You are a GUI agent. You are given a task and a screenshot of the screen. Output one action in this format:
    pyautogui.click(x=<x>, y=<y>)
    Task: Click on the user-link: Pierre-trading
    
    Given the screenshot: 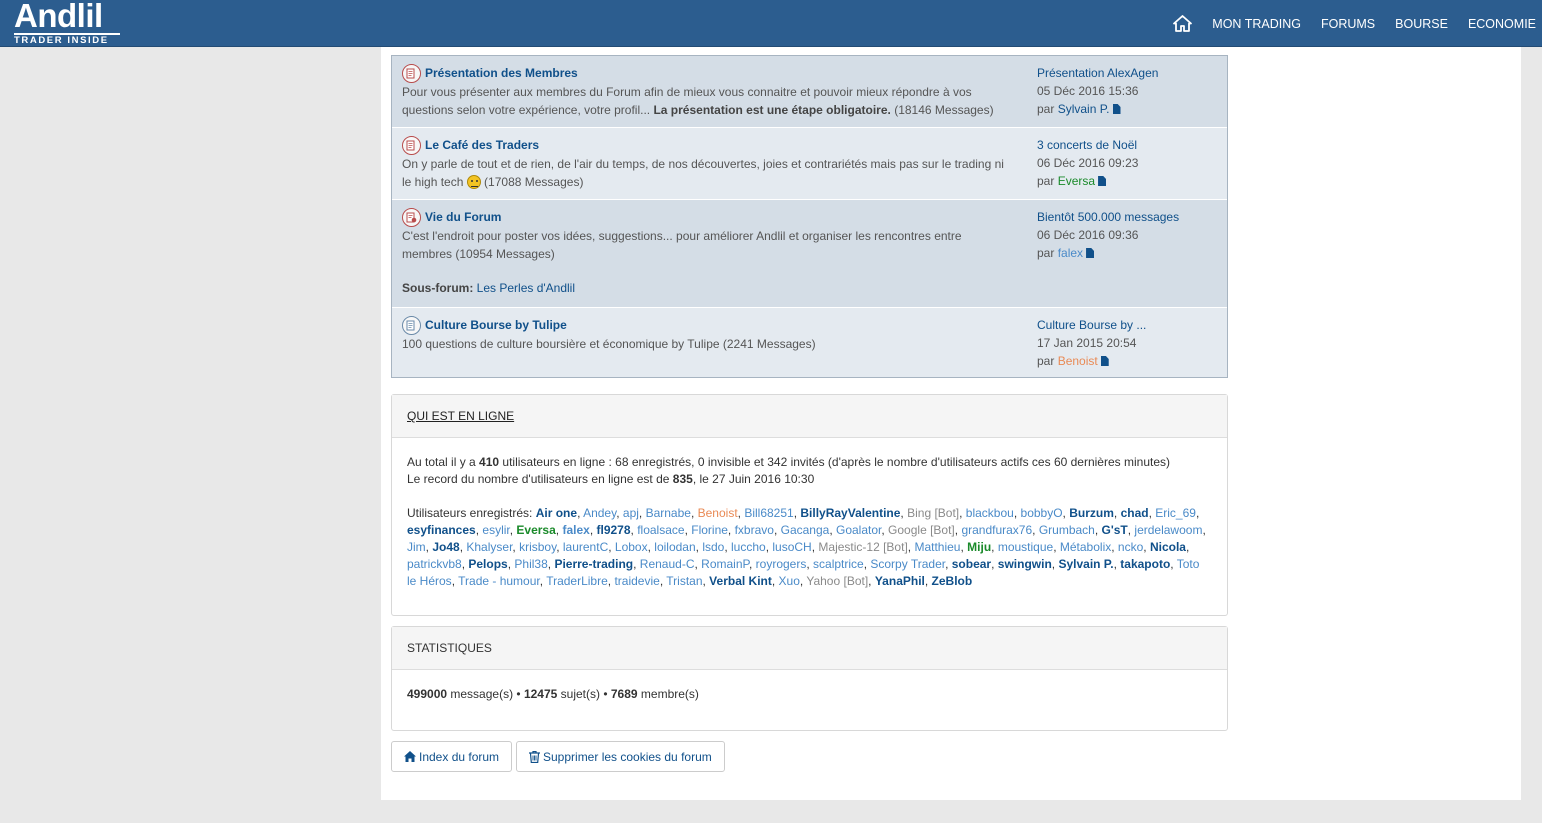 What is the action you would take?
    pyautogui.click(x=593, y=564)
    